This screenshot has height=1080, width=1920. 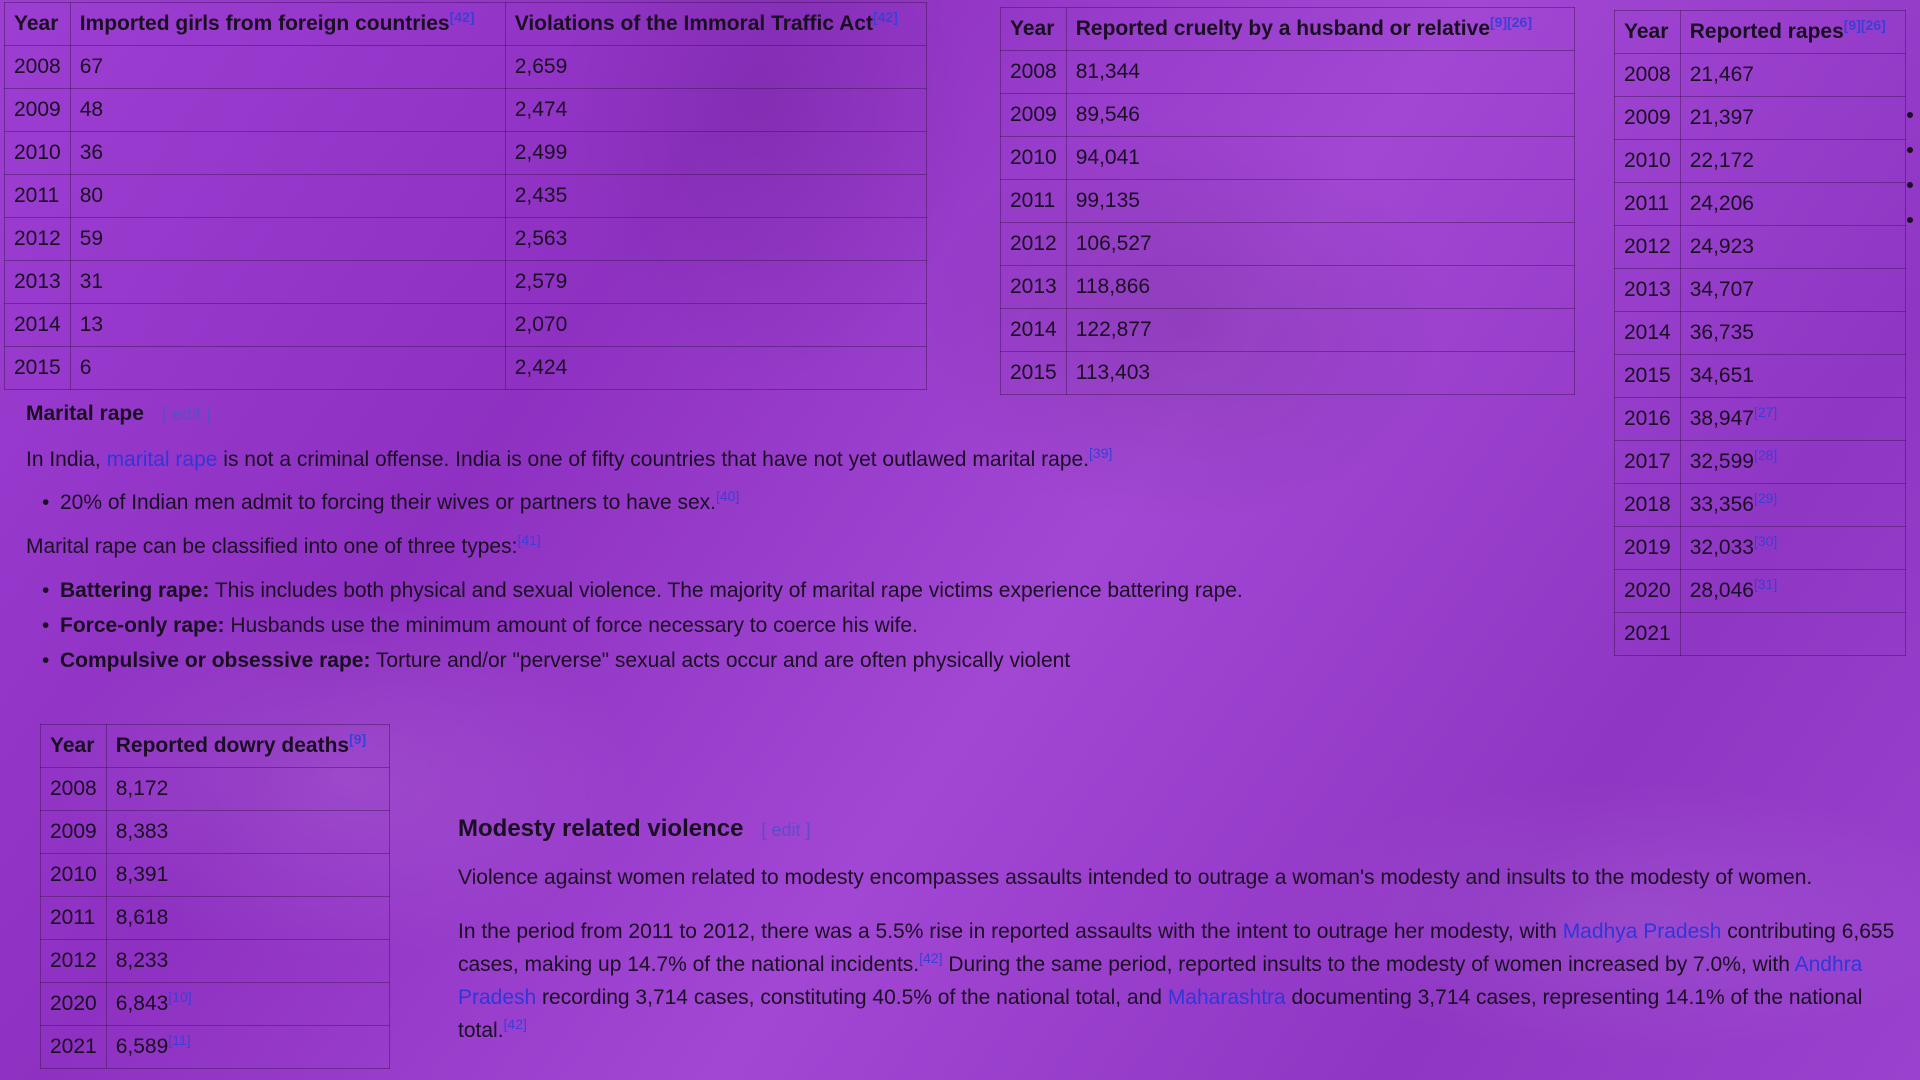 What do you see at coordinates (247, 875) in the screenshot?
I see `value-cell: 8,391` at bounding box center [247, 875].